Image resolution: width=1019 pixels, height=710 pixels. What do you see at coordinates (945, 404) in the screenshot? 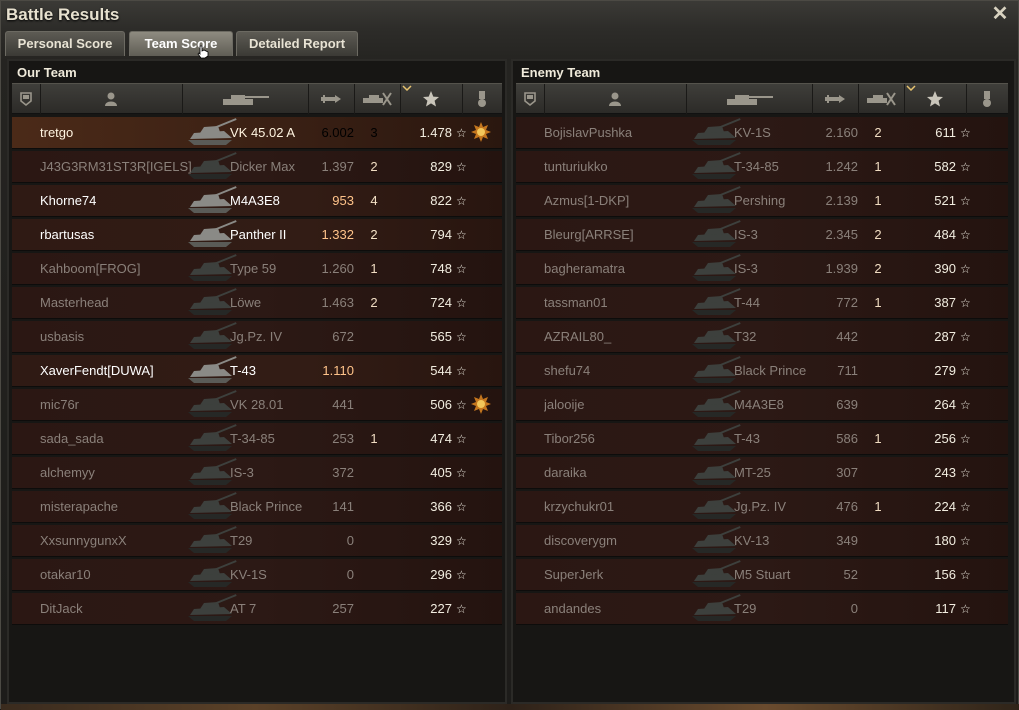
I see `experience-value: 264` at bounding box center [945, 404].